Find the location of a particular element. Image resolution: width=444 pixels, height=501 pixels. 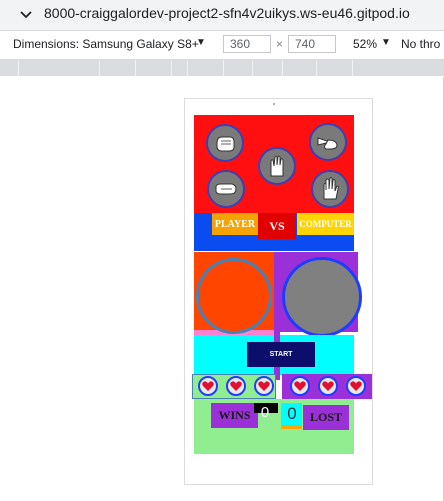

height-input: 740 is located at coordinates (312, 44).